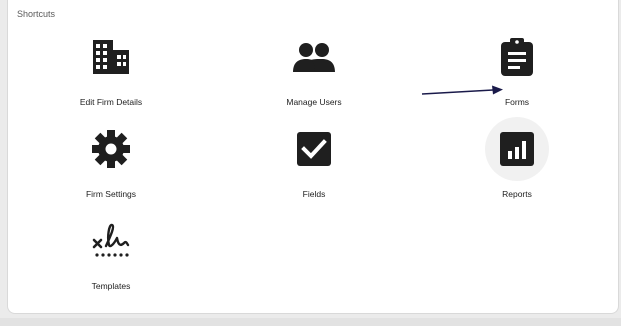  I want to click on shortcut-label: Reports, so click(517, 194).